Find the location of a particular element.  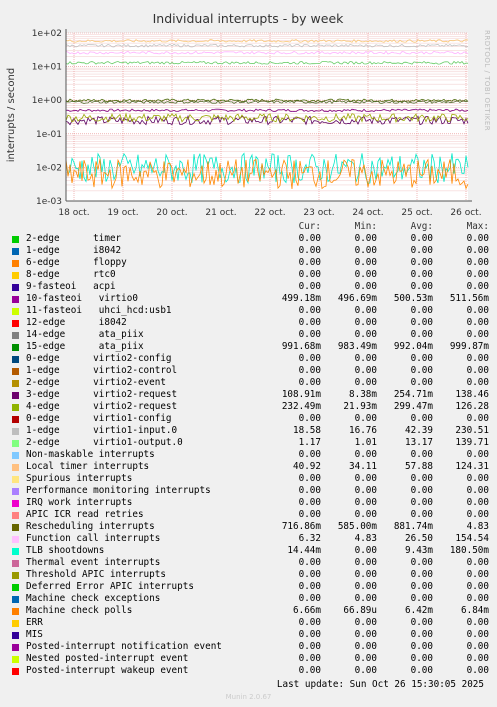

legend-row: IRQ work interrupts 0.00 0.00 0.00 0.00 is located at coordinates (253, 503).